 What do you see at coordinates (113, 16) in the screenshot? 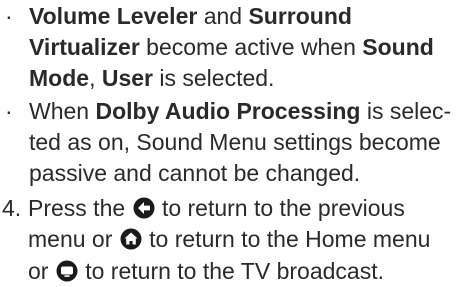
I see `bold-term: Volume Leveler` at bounding box center [113, 16].